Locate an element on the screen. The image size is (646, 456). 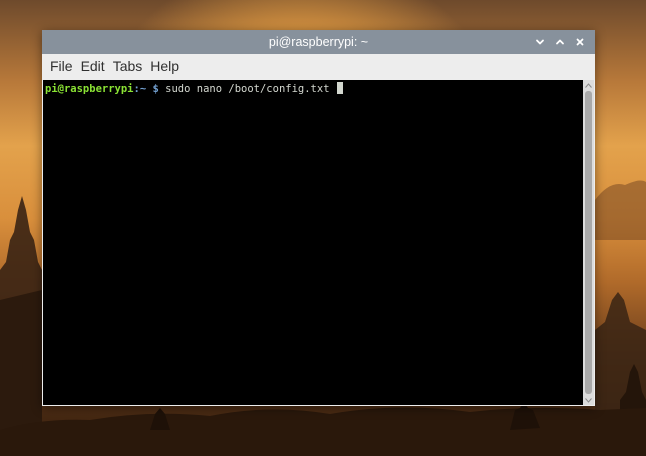
arrow-down-icon is located at coordinates (588, 400).